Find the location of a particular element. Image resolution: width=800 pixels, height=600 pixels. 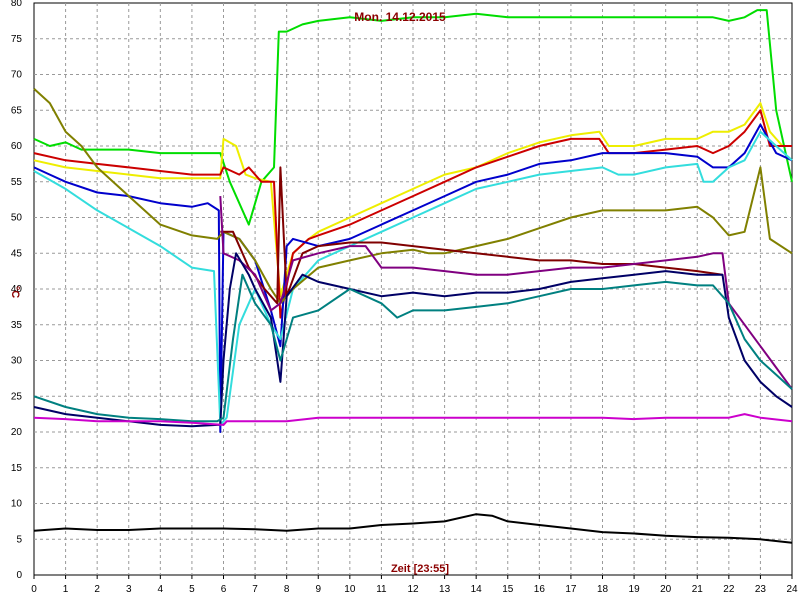

y-tick-label: 55 is located at coordinates (17, 182).